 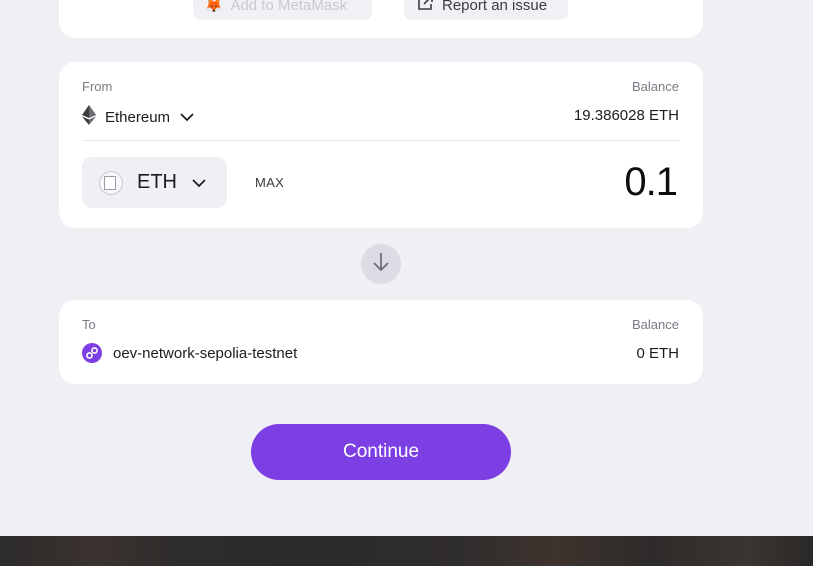 I want to click on report-issue-label: Report an issue, so click(x=495, y=7).